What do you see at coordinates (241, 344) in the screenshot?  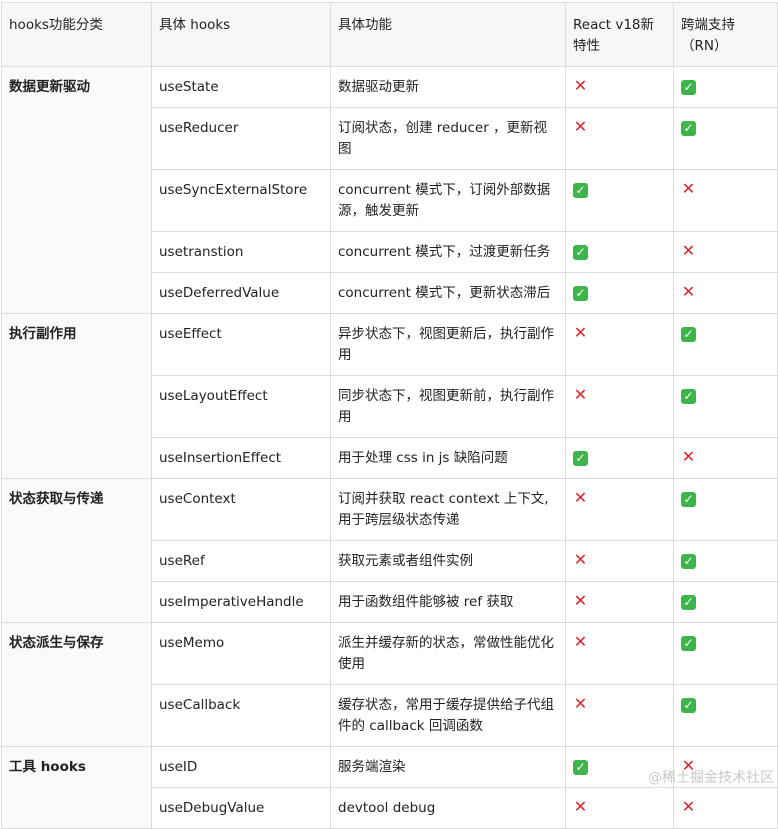 I see `hook-name-cell: useEffect` at bounding box center [241, 344].